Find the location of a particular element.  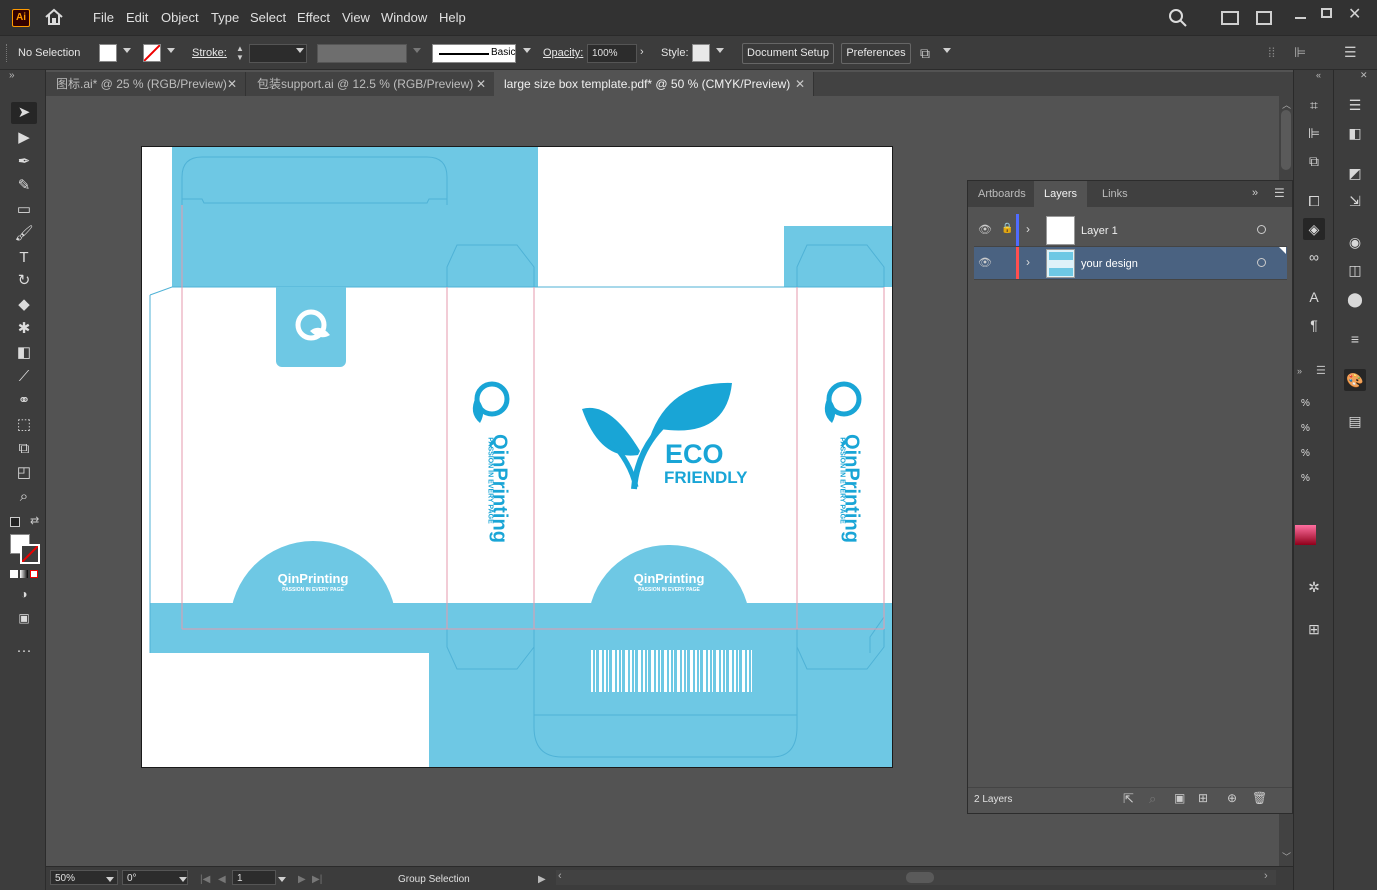

tab-document-2: 包装support.ai @ 12.5 % (RGB/Preview) ✕ is located at coordinates (371, 84).